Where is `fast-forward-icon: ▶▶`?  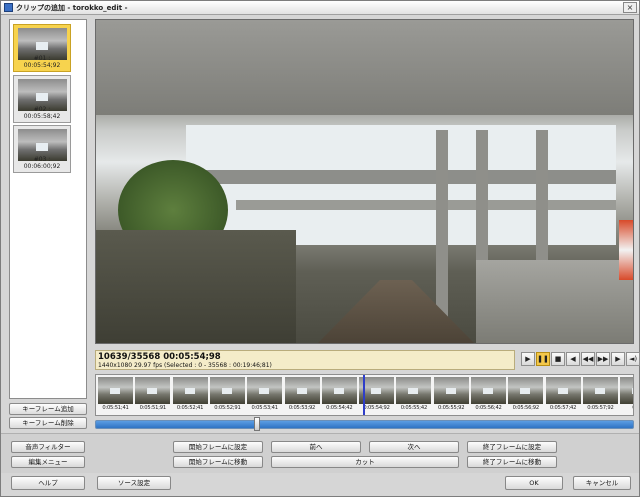
fast-forward-icon: ▶▶ is located at coordinates (603, 359).